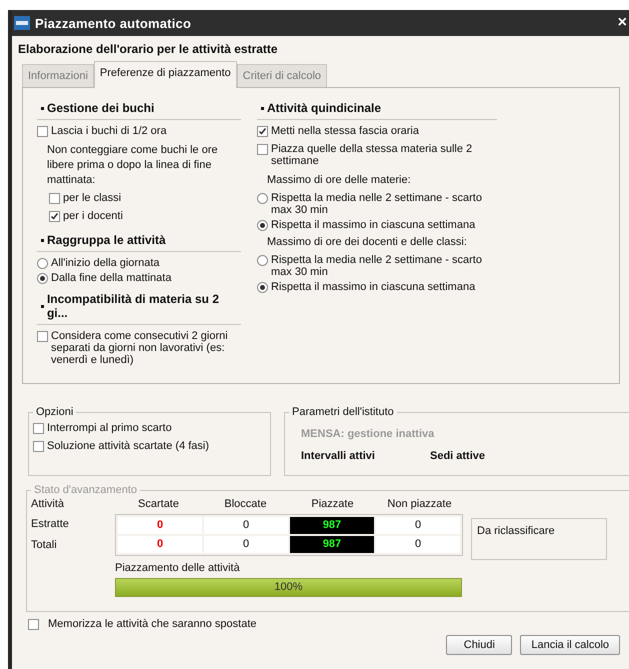 Image resolution: width=629 pixels, height=669 pixels. I want to click on progress-label: Piazzamento delle attività, so click(178, 568).